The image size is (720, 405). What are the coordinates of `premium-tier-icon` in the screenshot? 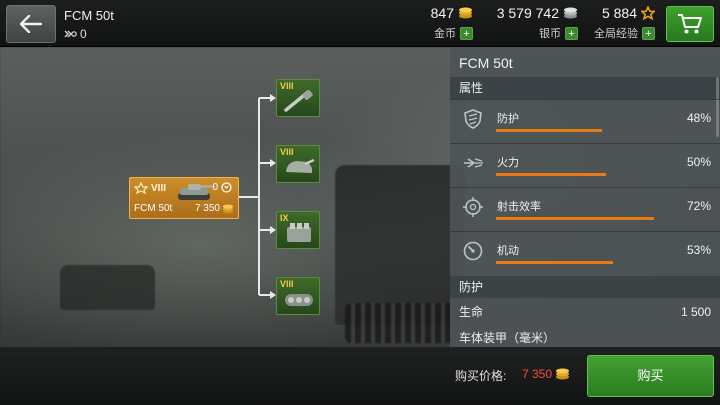 It's located at (141, 188).